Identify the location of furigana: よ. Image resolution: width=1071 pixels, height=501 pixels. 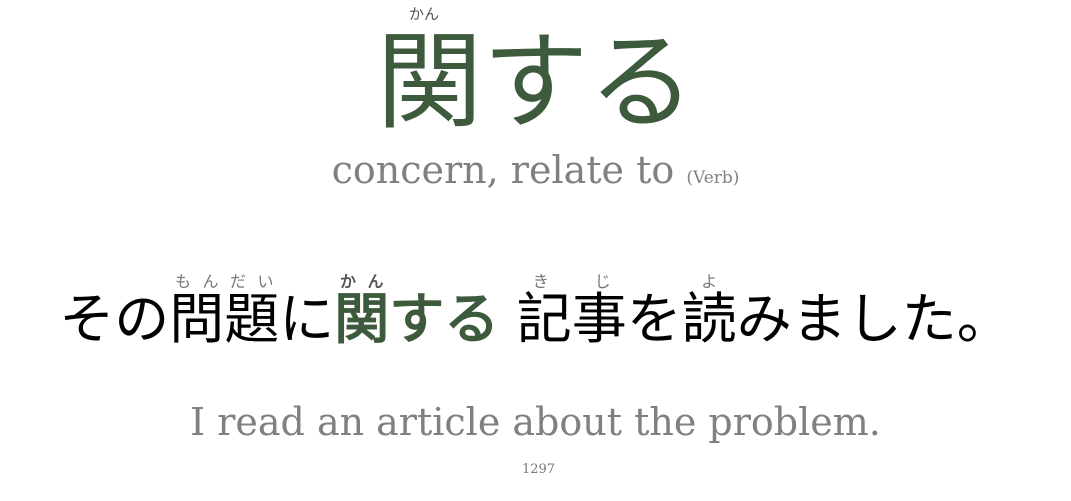
(709, 281).